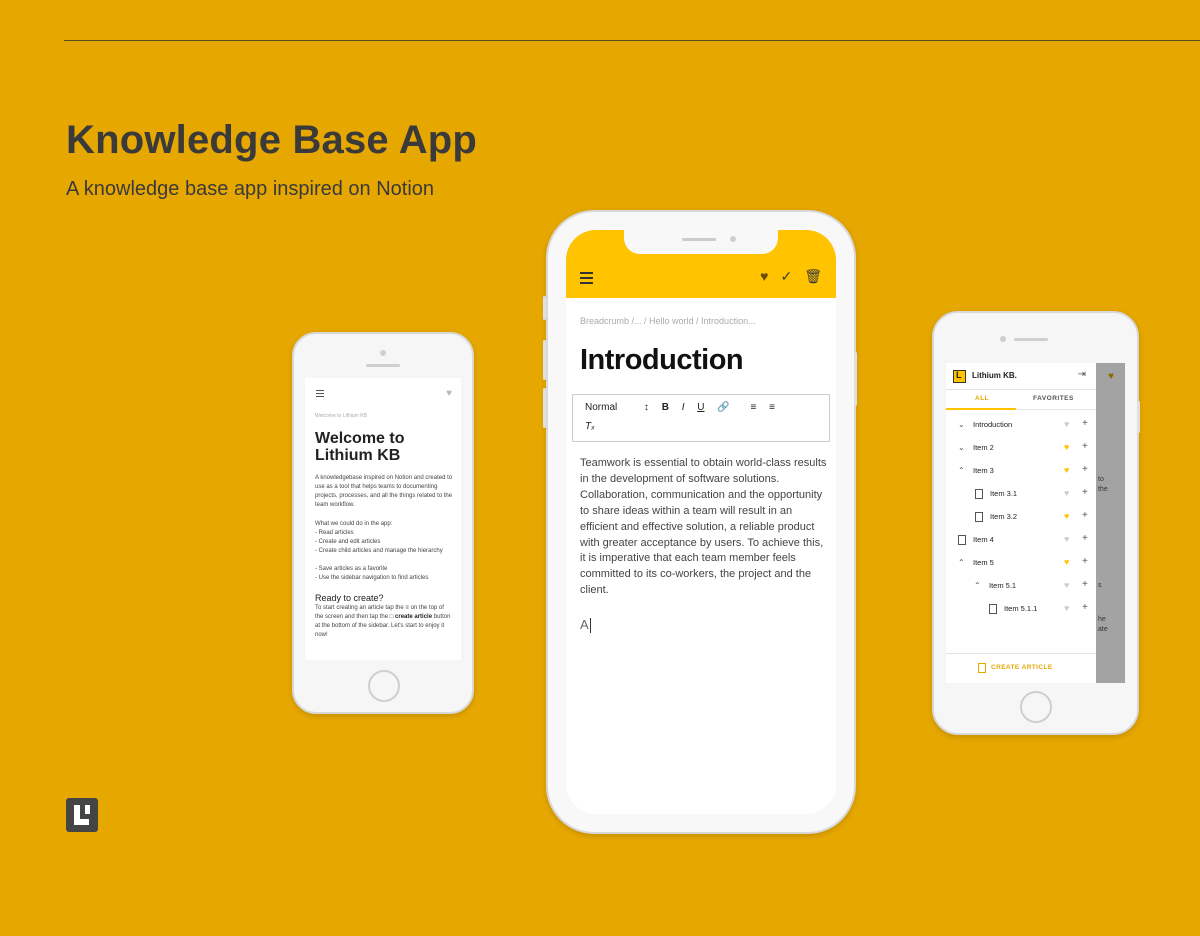  Describe the element at coordinates (1021, 472) in the screenshot. I see `tree-item: ⌃ Item 3 ♥ +` at that location.